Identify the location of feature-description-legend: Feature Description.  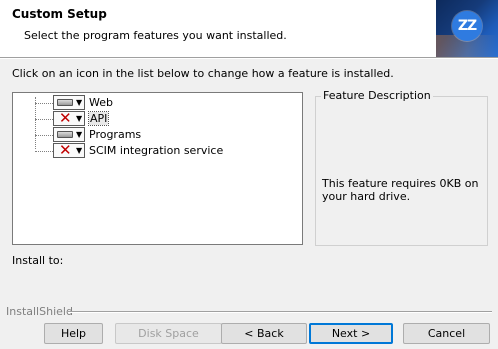
(377, 95).